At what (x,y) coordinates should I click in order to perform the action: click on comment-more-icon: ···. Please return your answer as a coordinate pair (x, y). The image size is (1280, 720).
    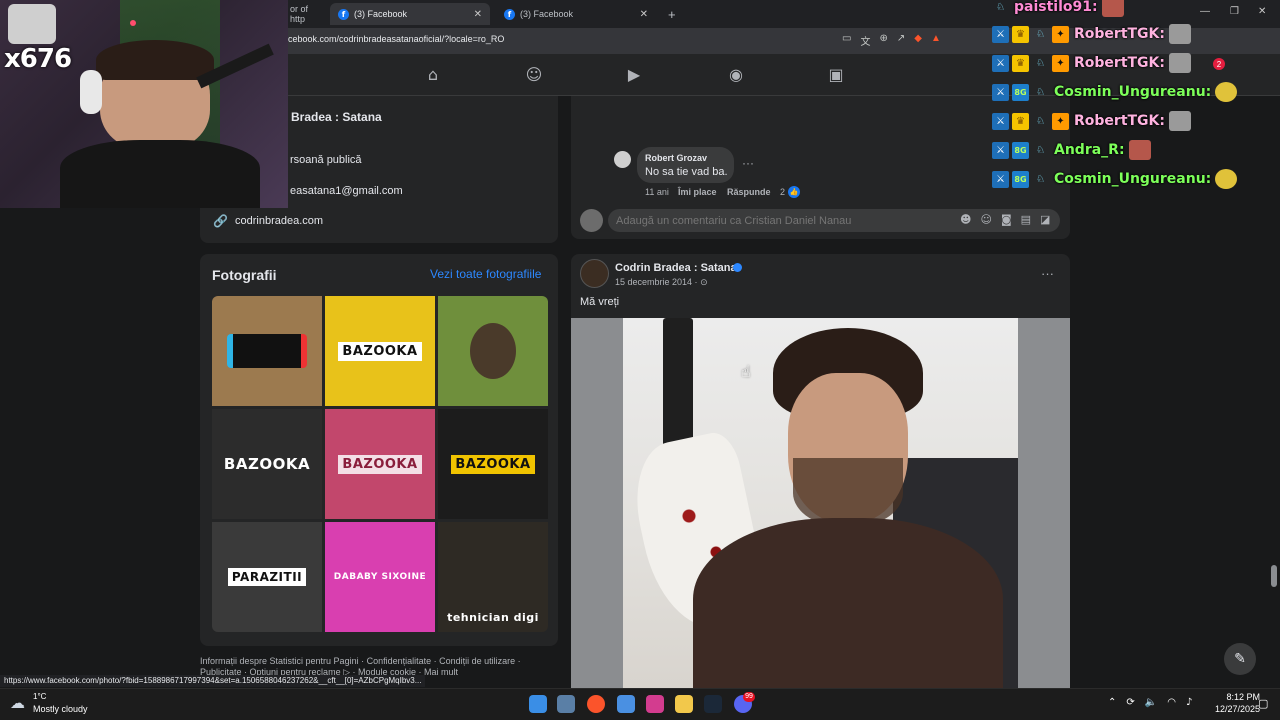
    Looking at the image, I should click on (748, 163).